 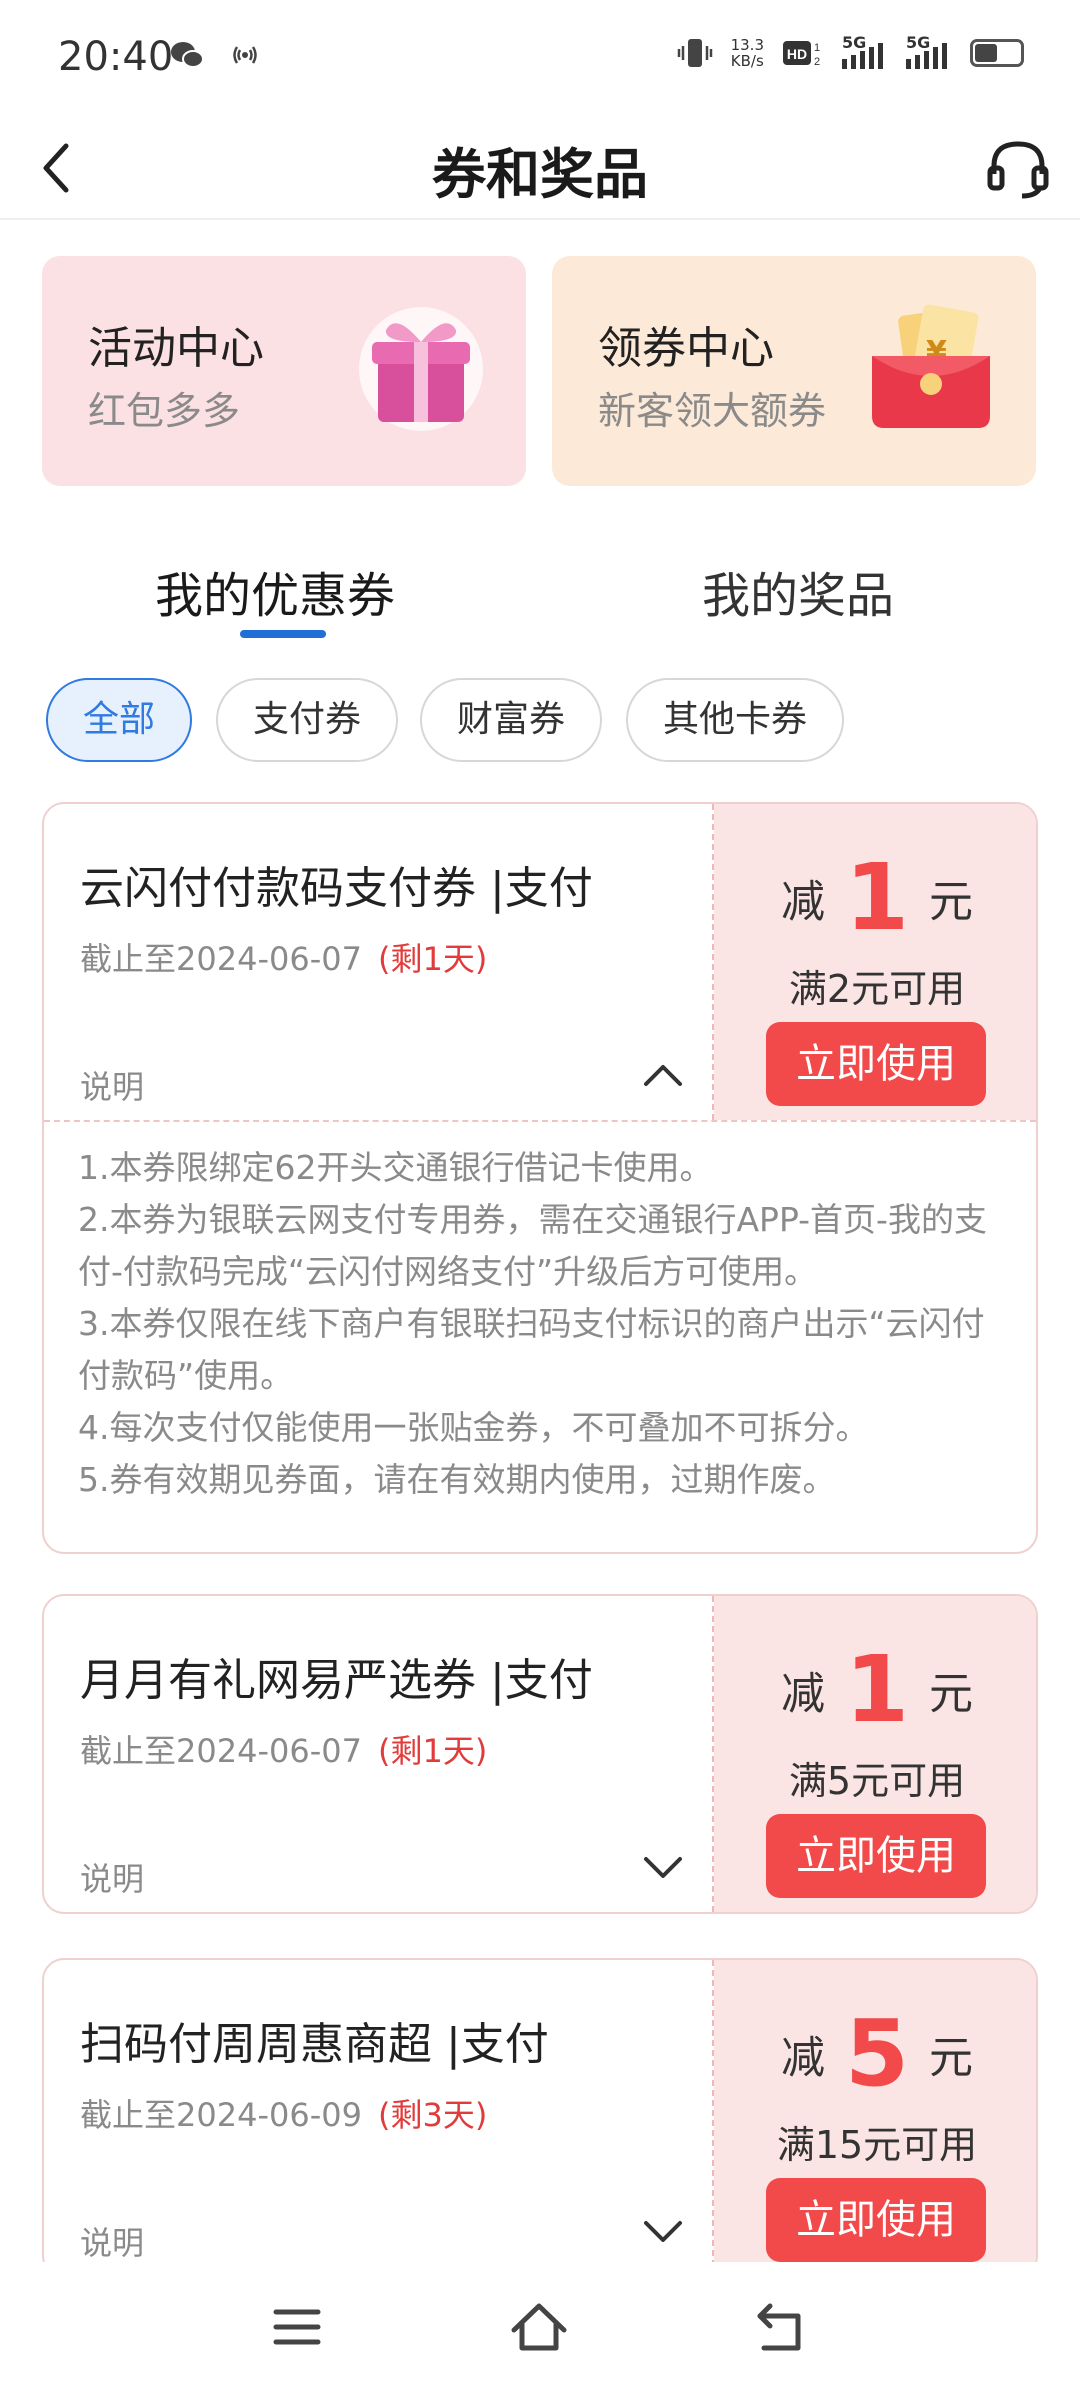 What do you see at coordinates (929, 51) in the screenshot?
I see `signal-sim2-icon: 5G` at bounding box center [929, 51].